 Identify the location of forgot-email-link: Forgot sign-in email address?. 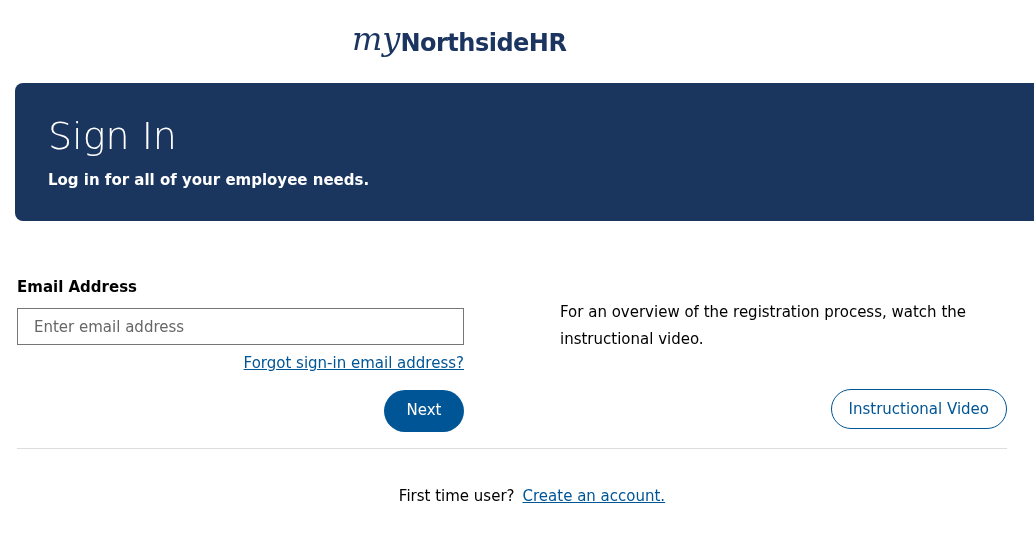
(353, 363).